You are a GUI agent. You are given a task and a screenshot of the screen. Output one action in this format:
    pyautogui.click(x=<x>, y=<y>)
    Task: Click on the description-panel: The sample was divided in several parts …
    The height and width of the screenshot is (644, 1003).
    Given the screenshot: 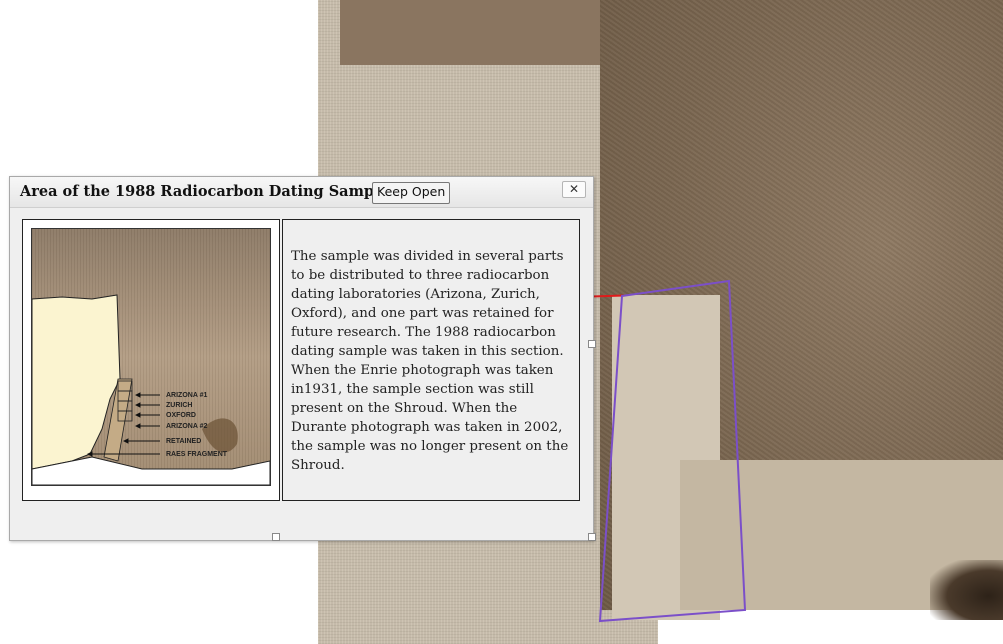 What is the action you would take?
    pyautogui.click(x=431, y=360)
    